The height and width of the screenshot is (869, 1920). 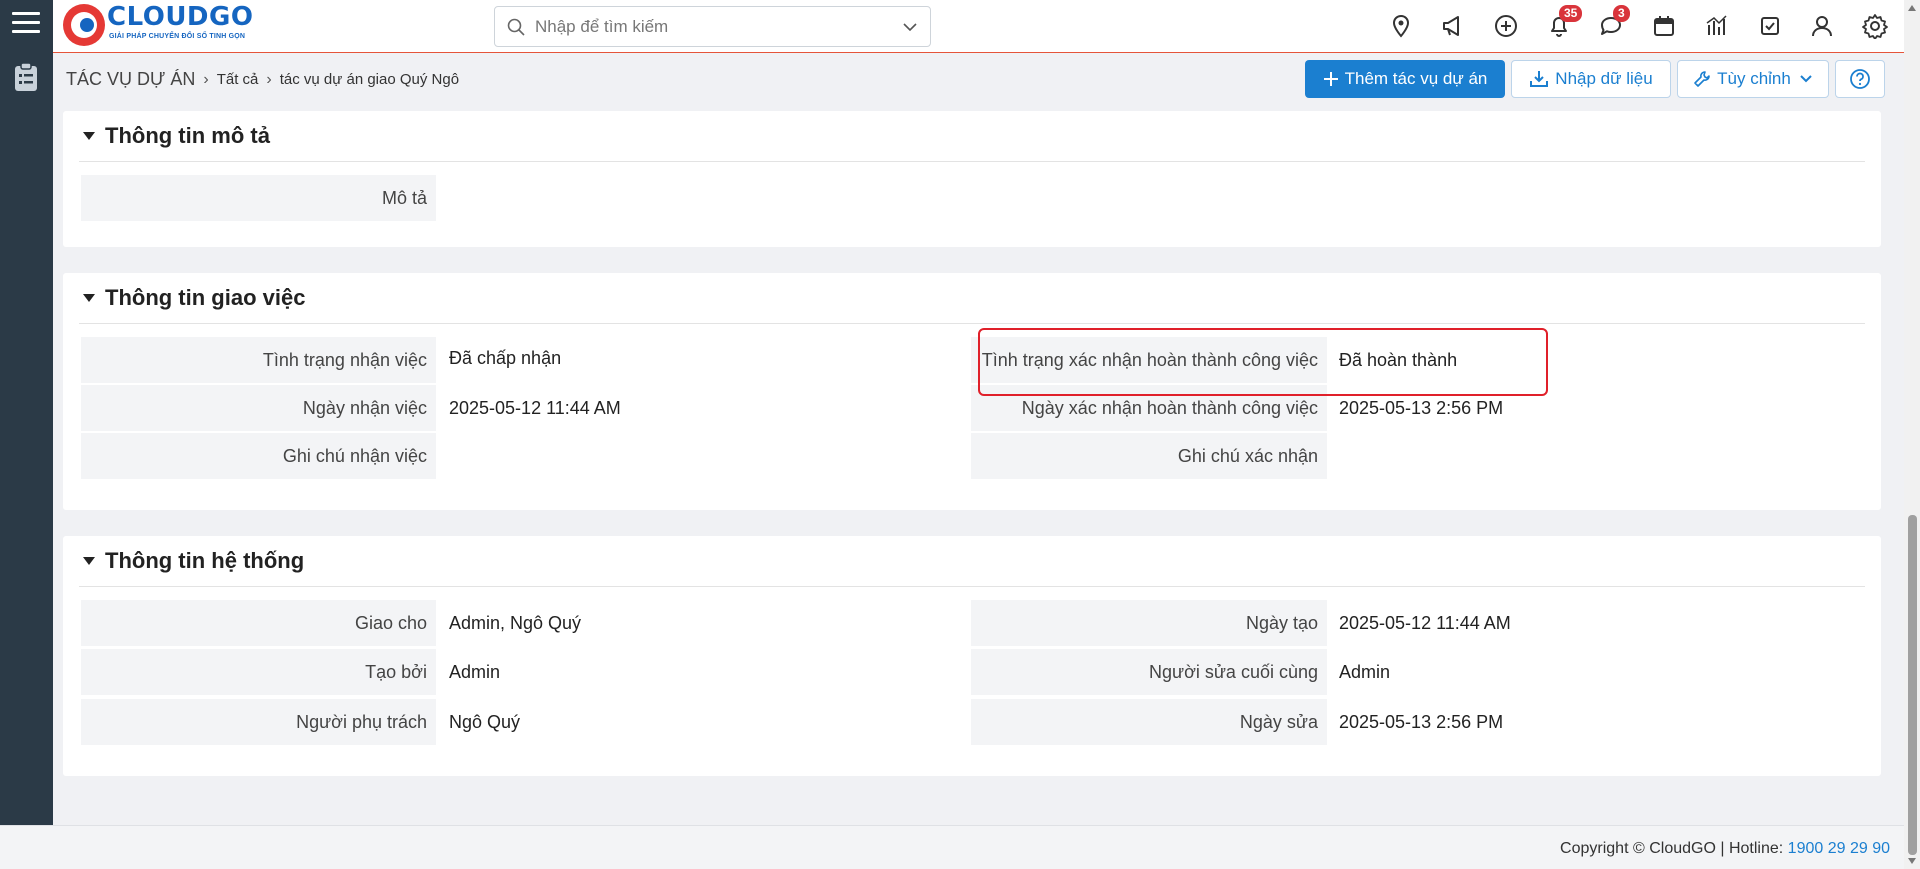 What do you see at coordinates (1912, 434) in the screenshot?
I see `page-scrollbar` at bounding box center [1912, 434].